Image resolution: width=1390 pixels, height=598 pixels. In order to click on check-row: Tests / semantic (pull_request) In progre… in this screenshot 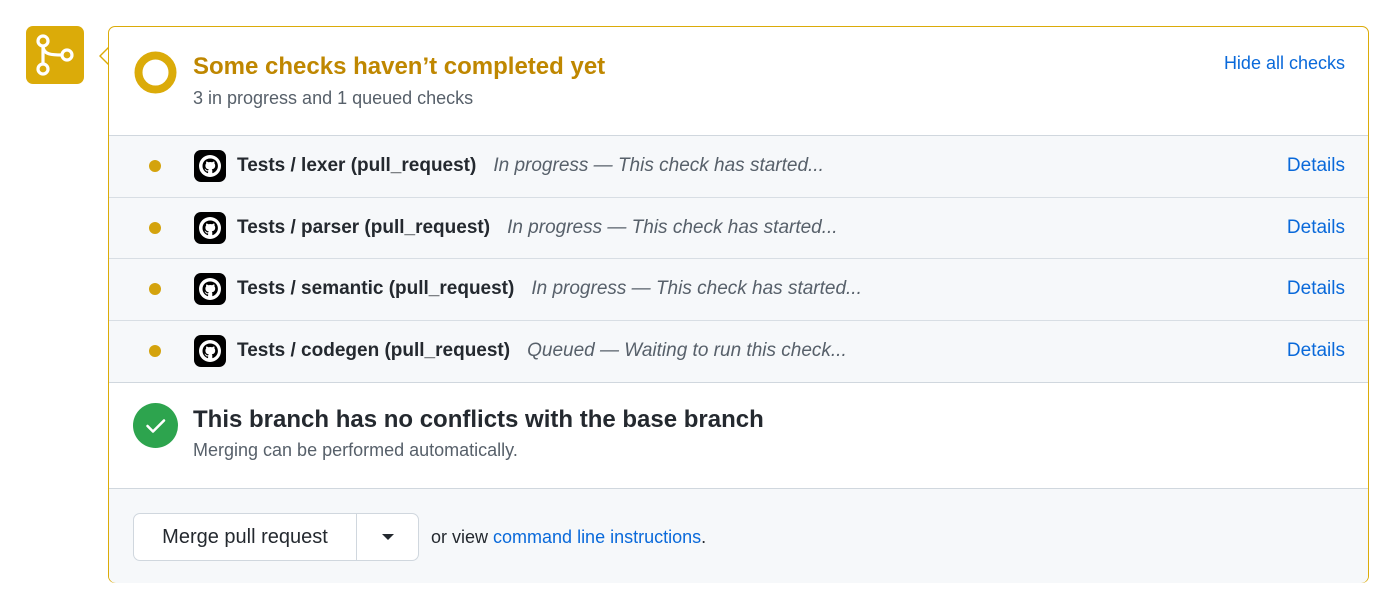, I will do `click(738, 290)`.